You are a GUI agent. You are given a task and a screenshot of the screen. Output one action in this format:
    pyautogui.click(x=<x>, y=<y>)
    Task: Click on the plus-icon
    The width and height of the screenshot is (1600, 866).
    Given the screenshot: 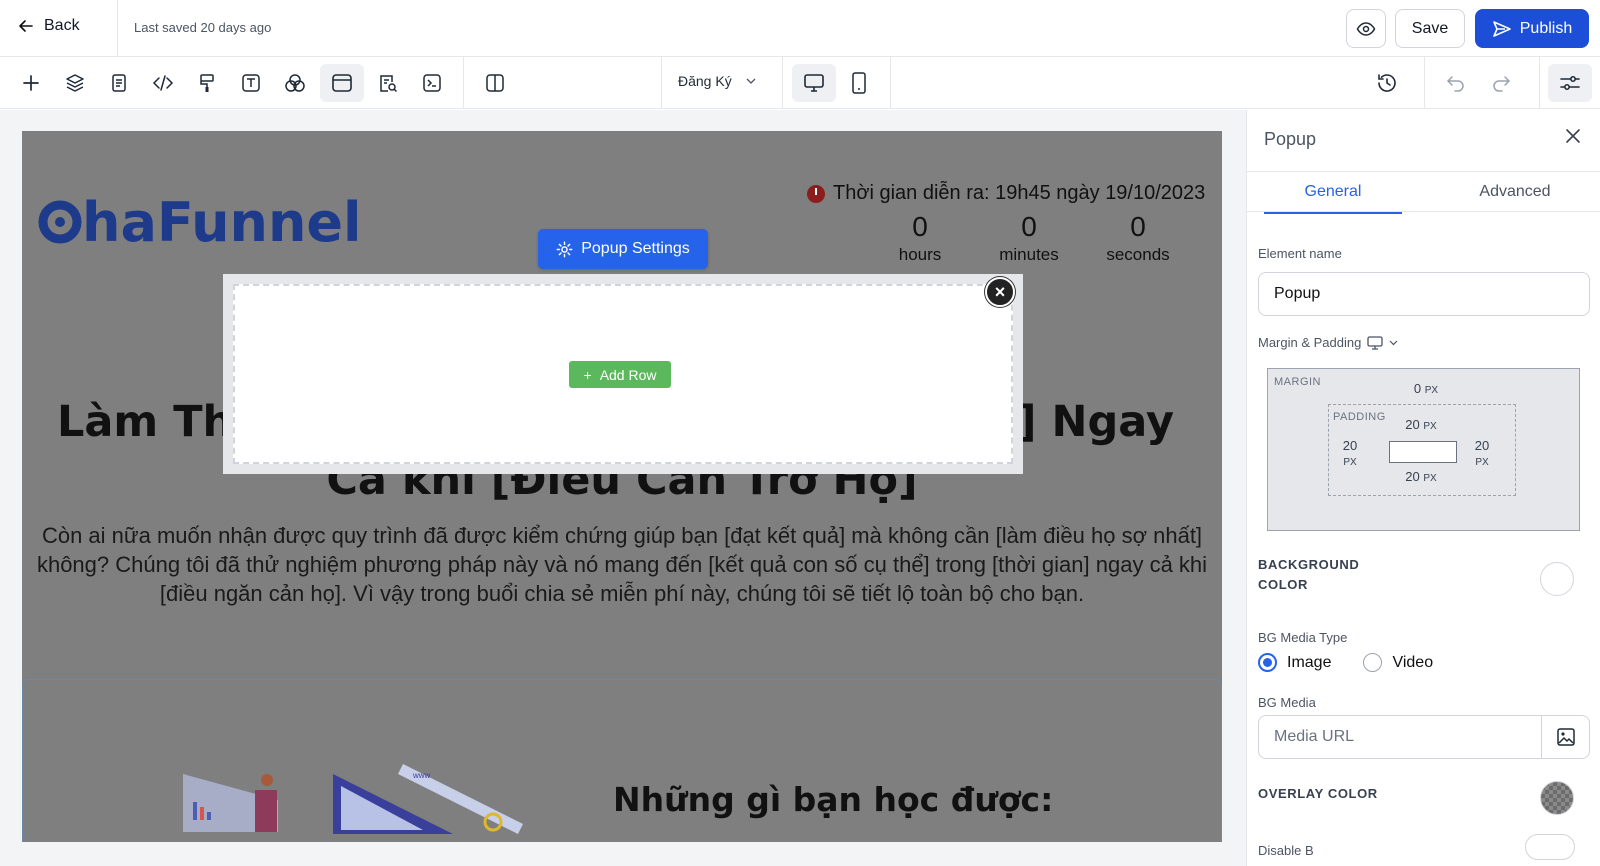 What is the action you would take?
    pyautogui.click(x=31, y=83)
    